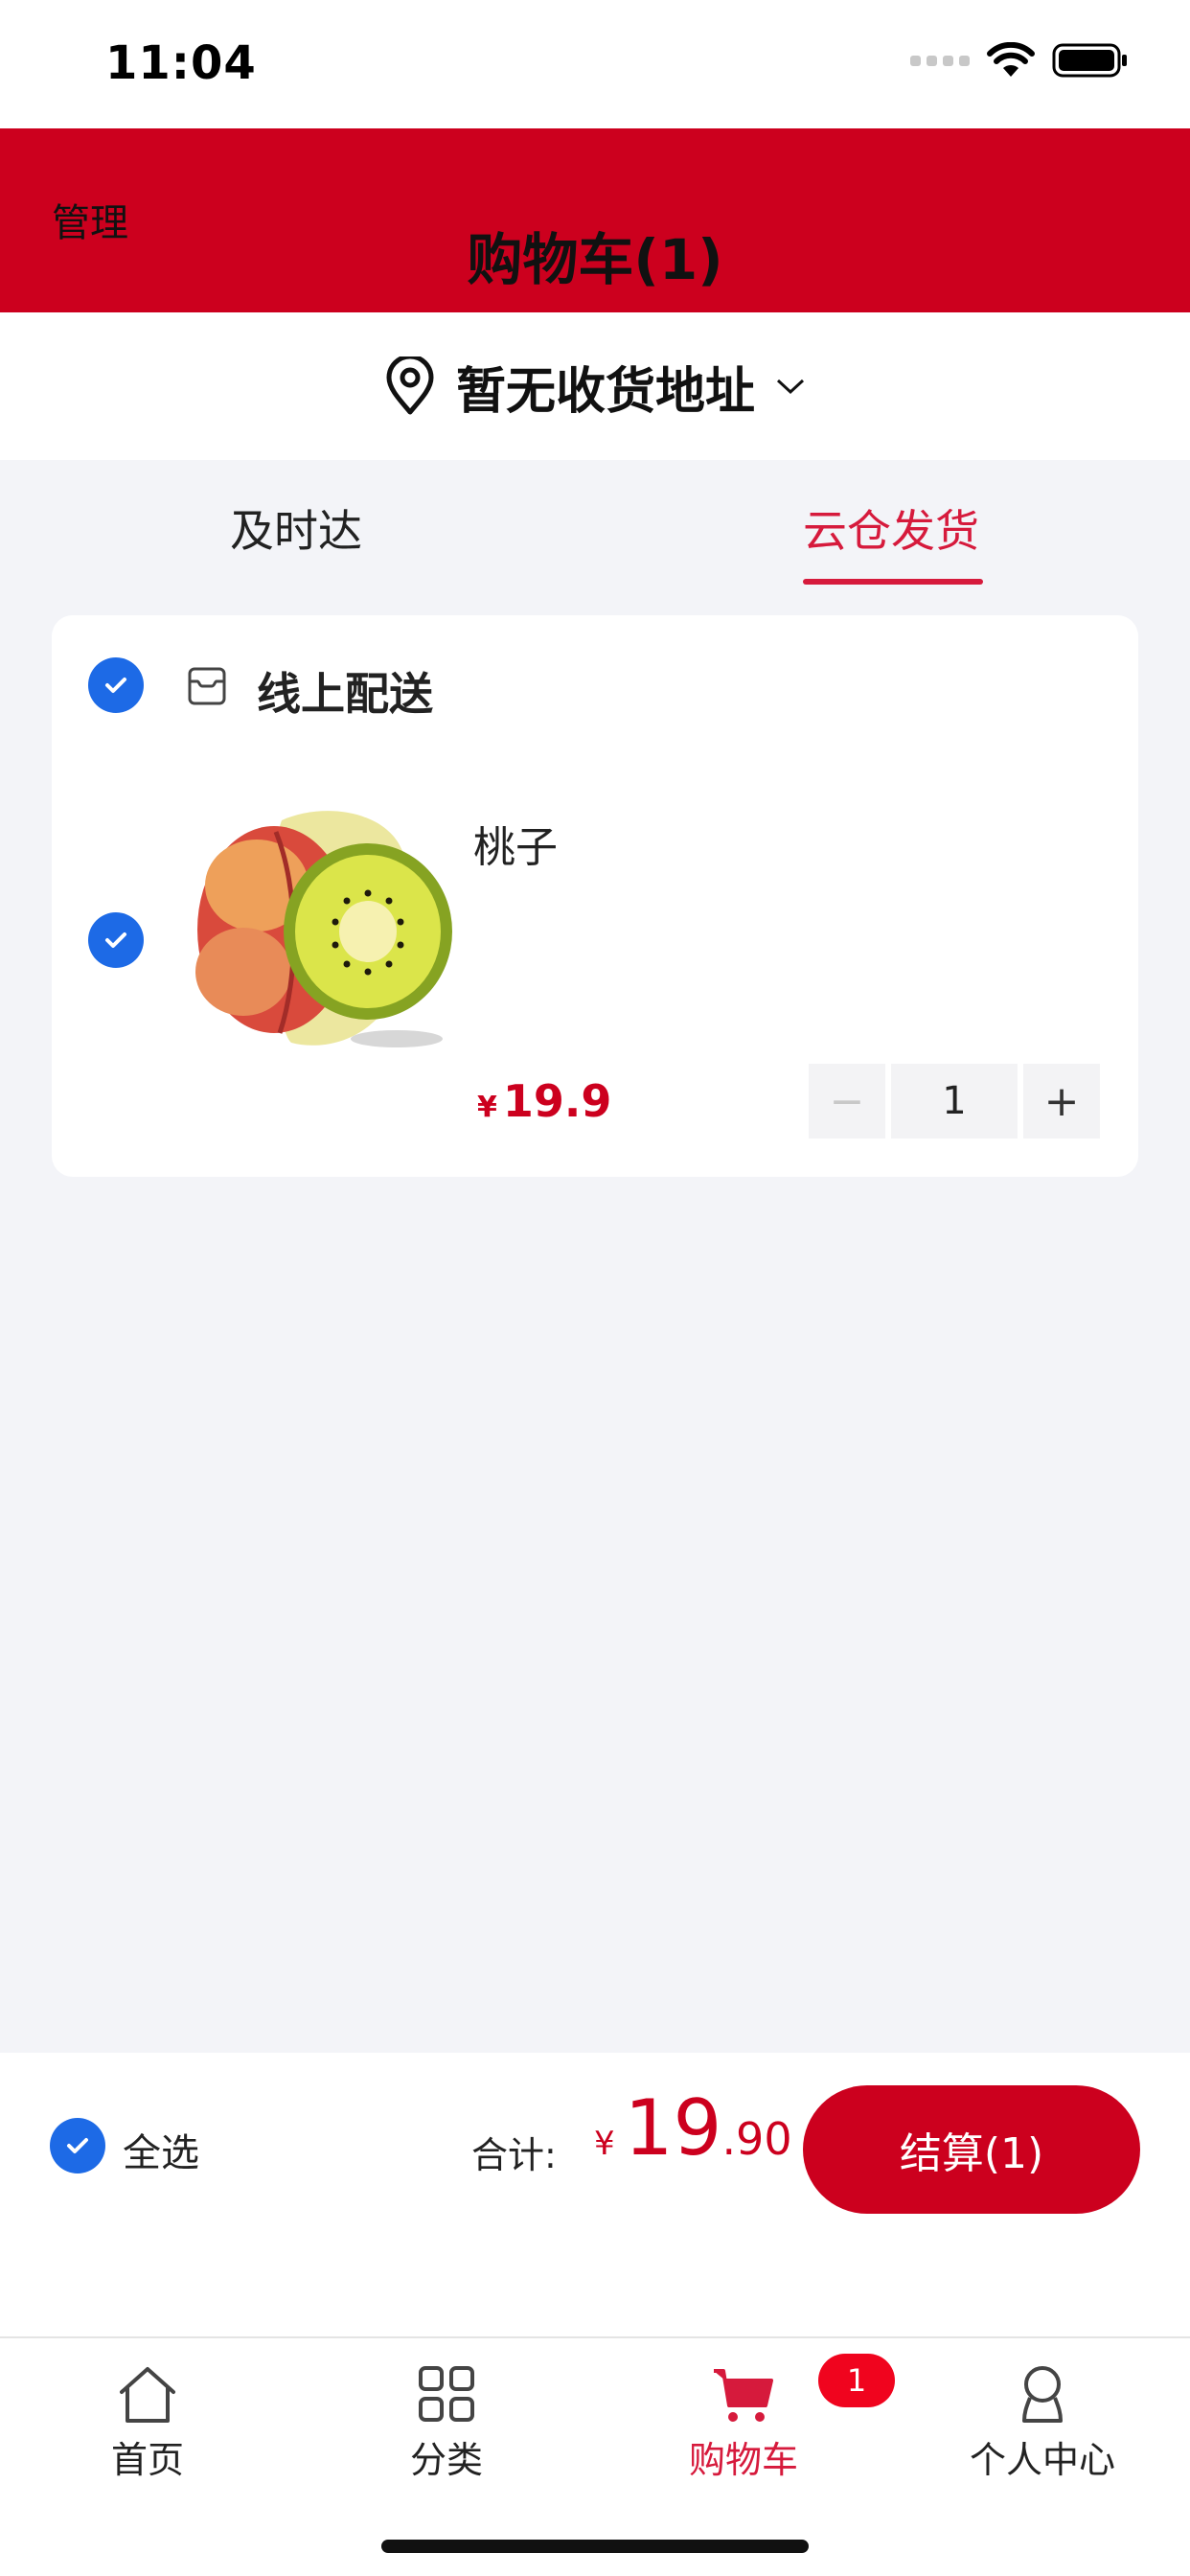 Image resolution: width=1190 pixels, height=2576 pixels. What do you see at coordinates (891, 528) in the screenshot?
I see `tab-cloud-warehouse: 云仓发货` at bounding box center [891, 528].